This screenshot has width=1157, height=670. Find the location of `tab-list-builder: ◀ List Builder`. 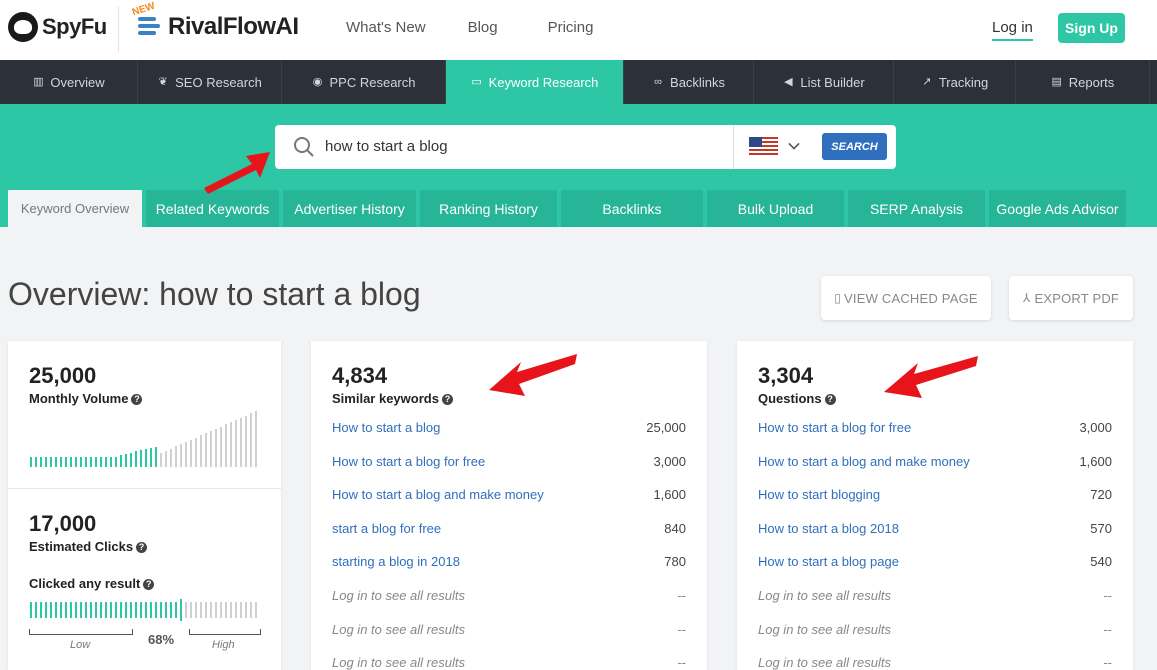

tab-list-builder: ◀ List Builder is located at coordinates (824, 82).